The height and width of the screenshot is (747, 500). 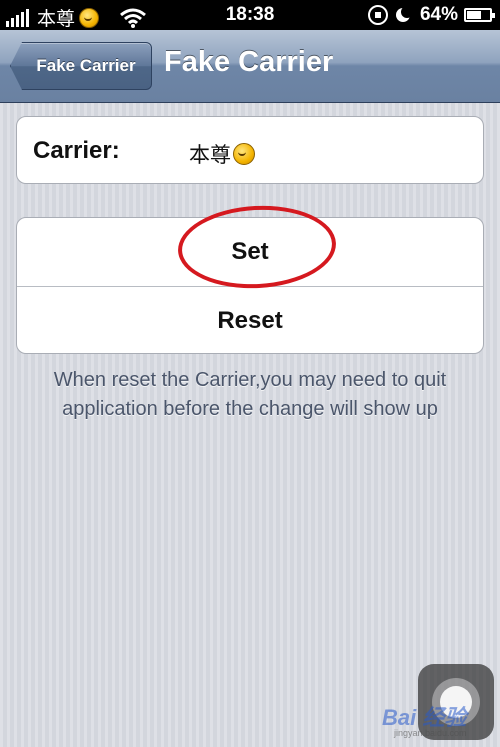 I want to click on watermark-url: jingyan.baidu.com, so click(x=430, y=733).